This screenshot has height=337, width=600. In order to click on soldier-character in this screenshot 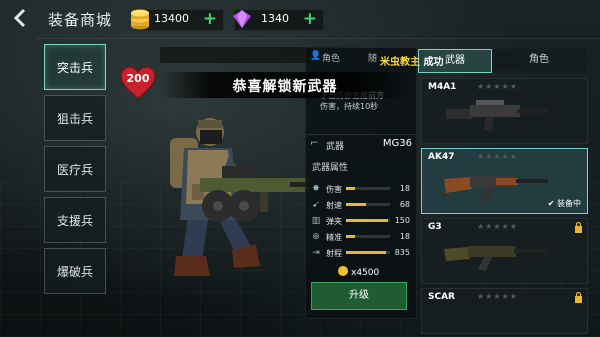, I will do `click(240, 197)`.